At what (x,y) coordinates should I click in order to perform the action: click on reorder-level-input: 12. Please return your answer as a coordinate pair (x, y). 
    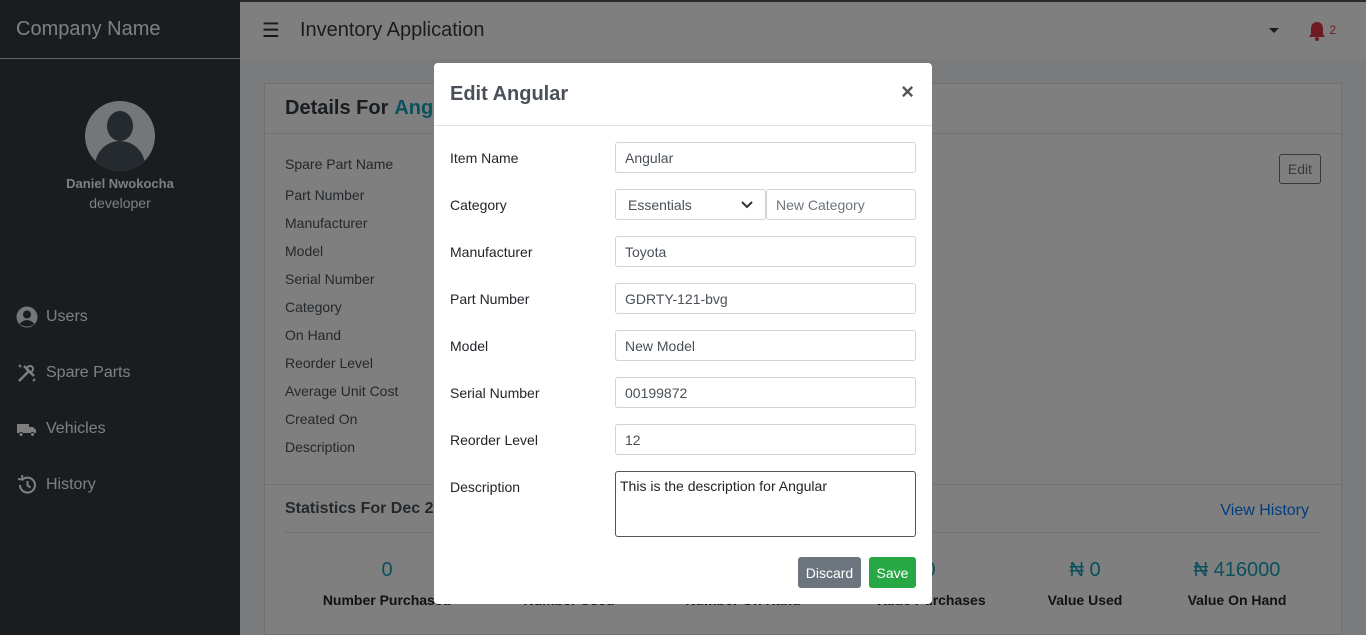
    Looking at the image, I should click on (765, 439).